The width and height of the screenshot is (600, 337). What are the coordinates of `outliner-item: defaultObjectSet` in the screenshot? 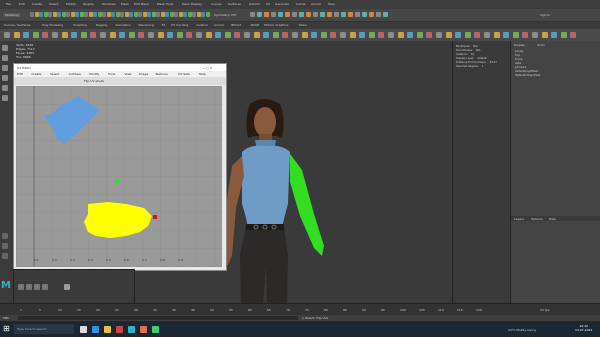 It's located at (527, 75).